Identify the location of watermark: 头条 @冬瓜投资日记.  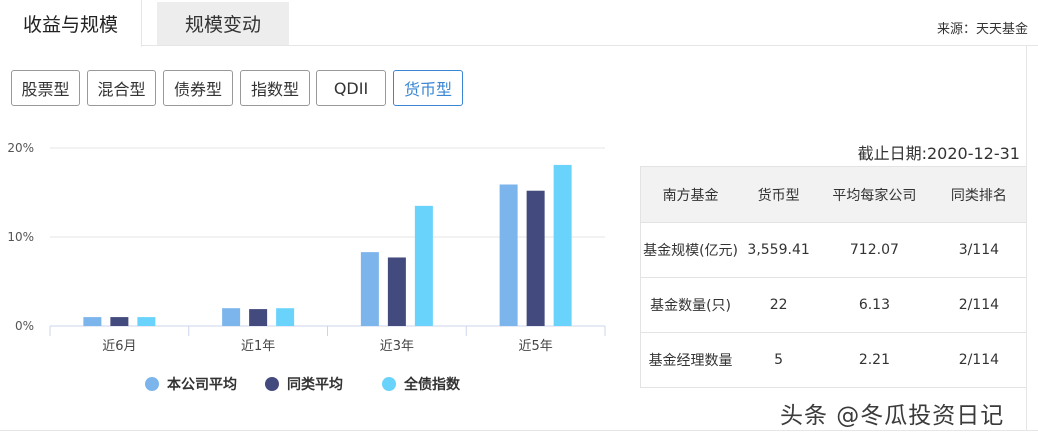
(892, 416).